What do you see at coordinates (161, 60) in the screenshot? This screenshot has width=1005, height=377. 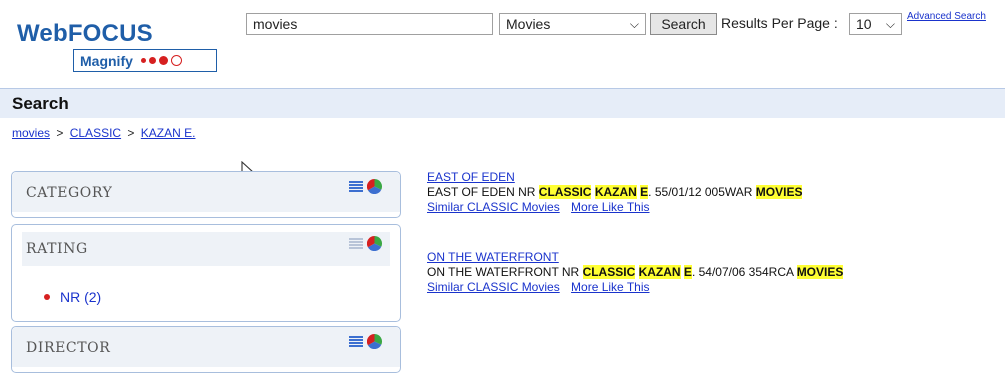 I see `logo-dots-icon` at bounding box center [161, 60].